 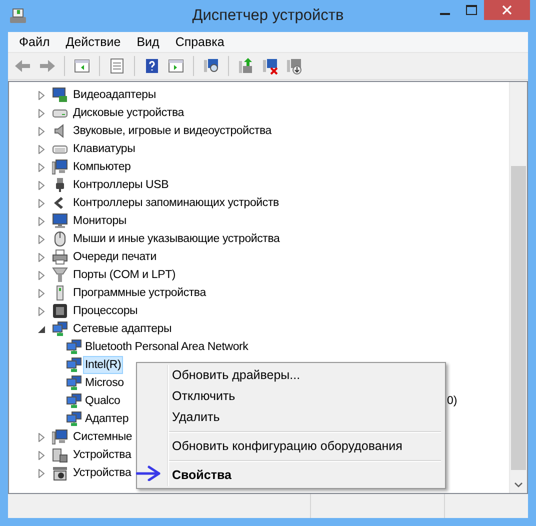 I want to click on tree-item: Qualco, so click(x=102, y=401).